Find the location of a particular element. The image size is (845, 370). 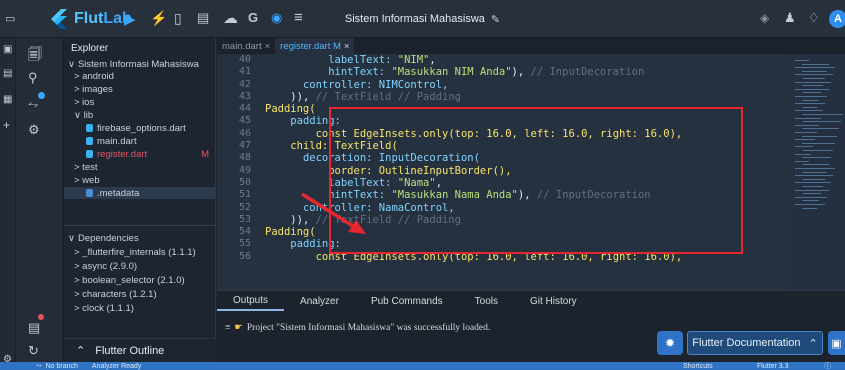

minimap is located at coordinates (817, 172).